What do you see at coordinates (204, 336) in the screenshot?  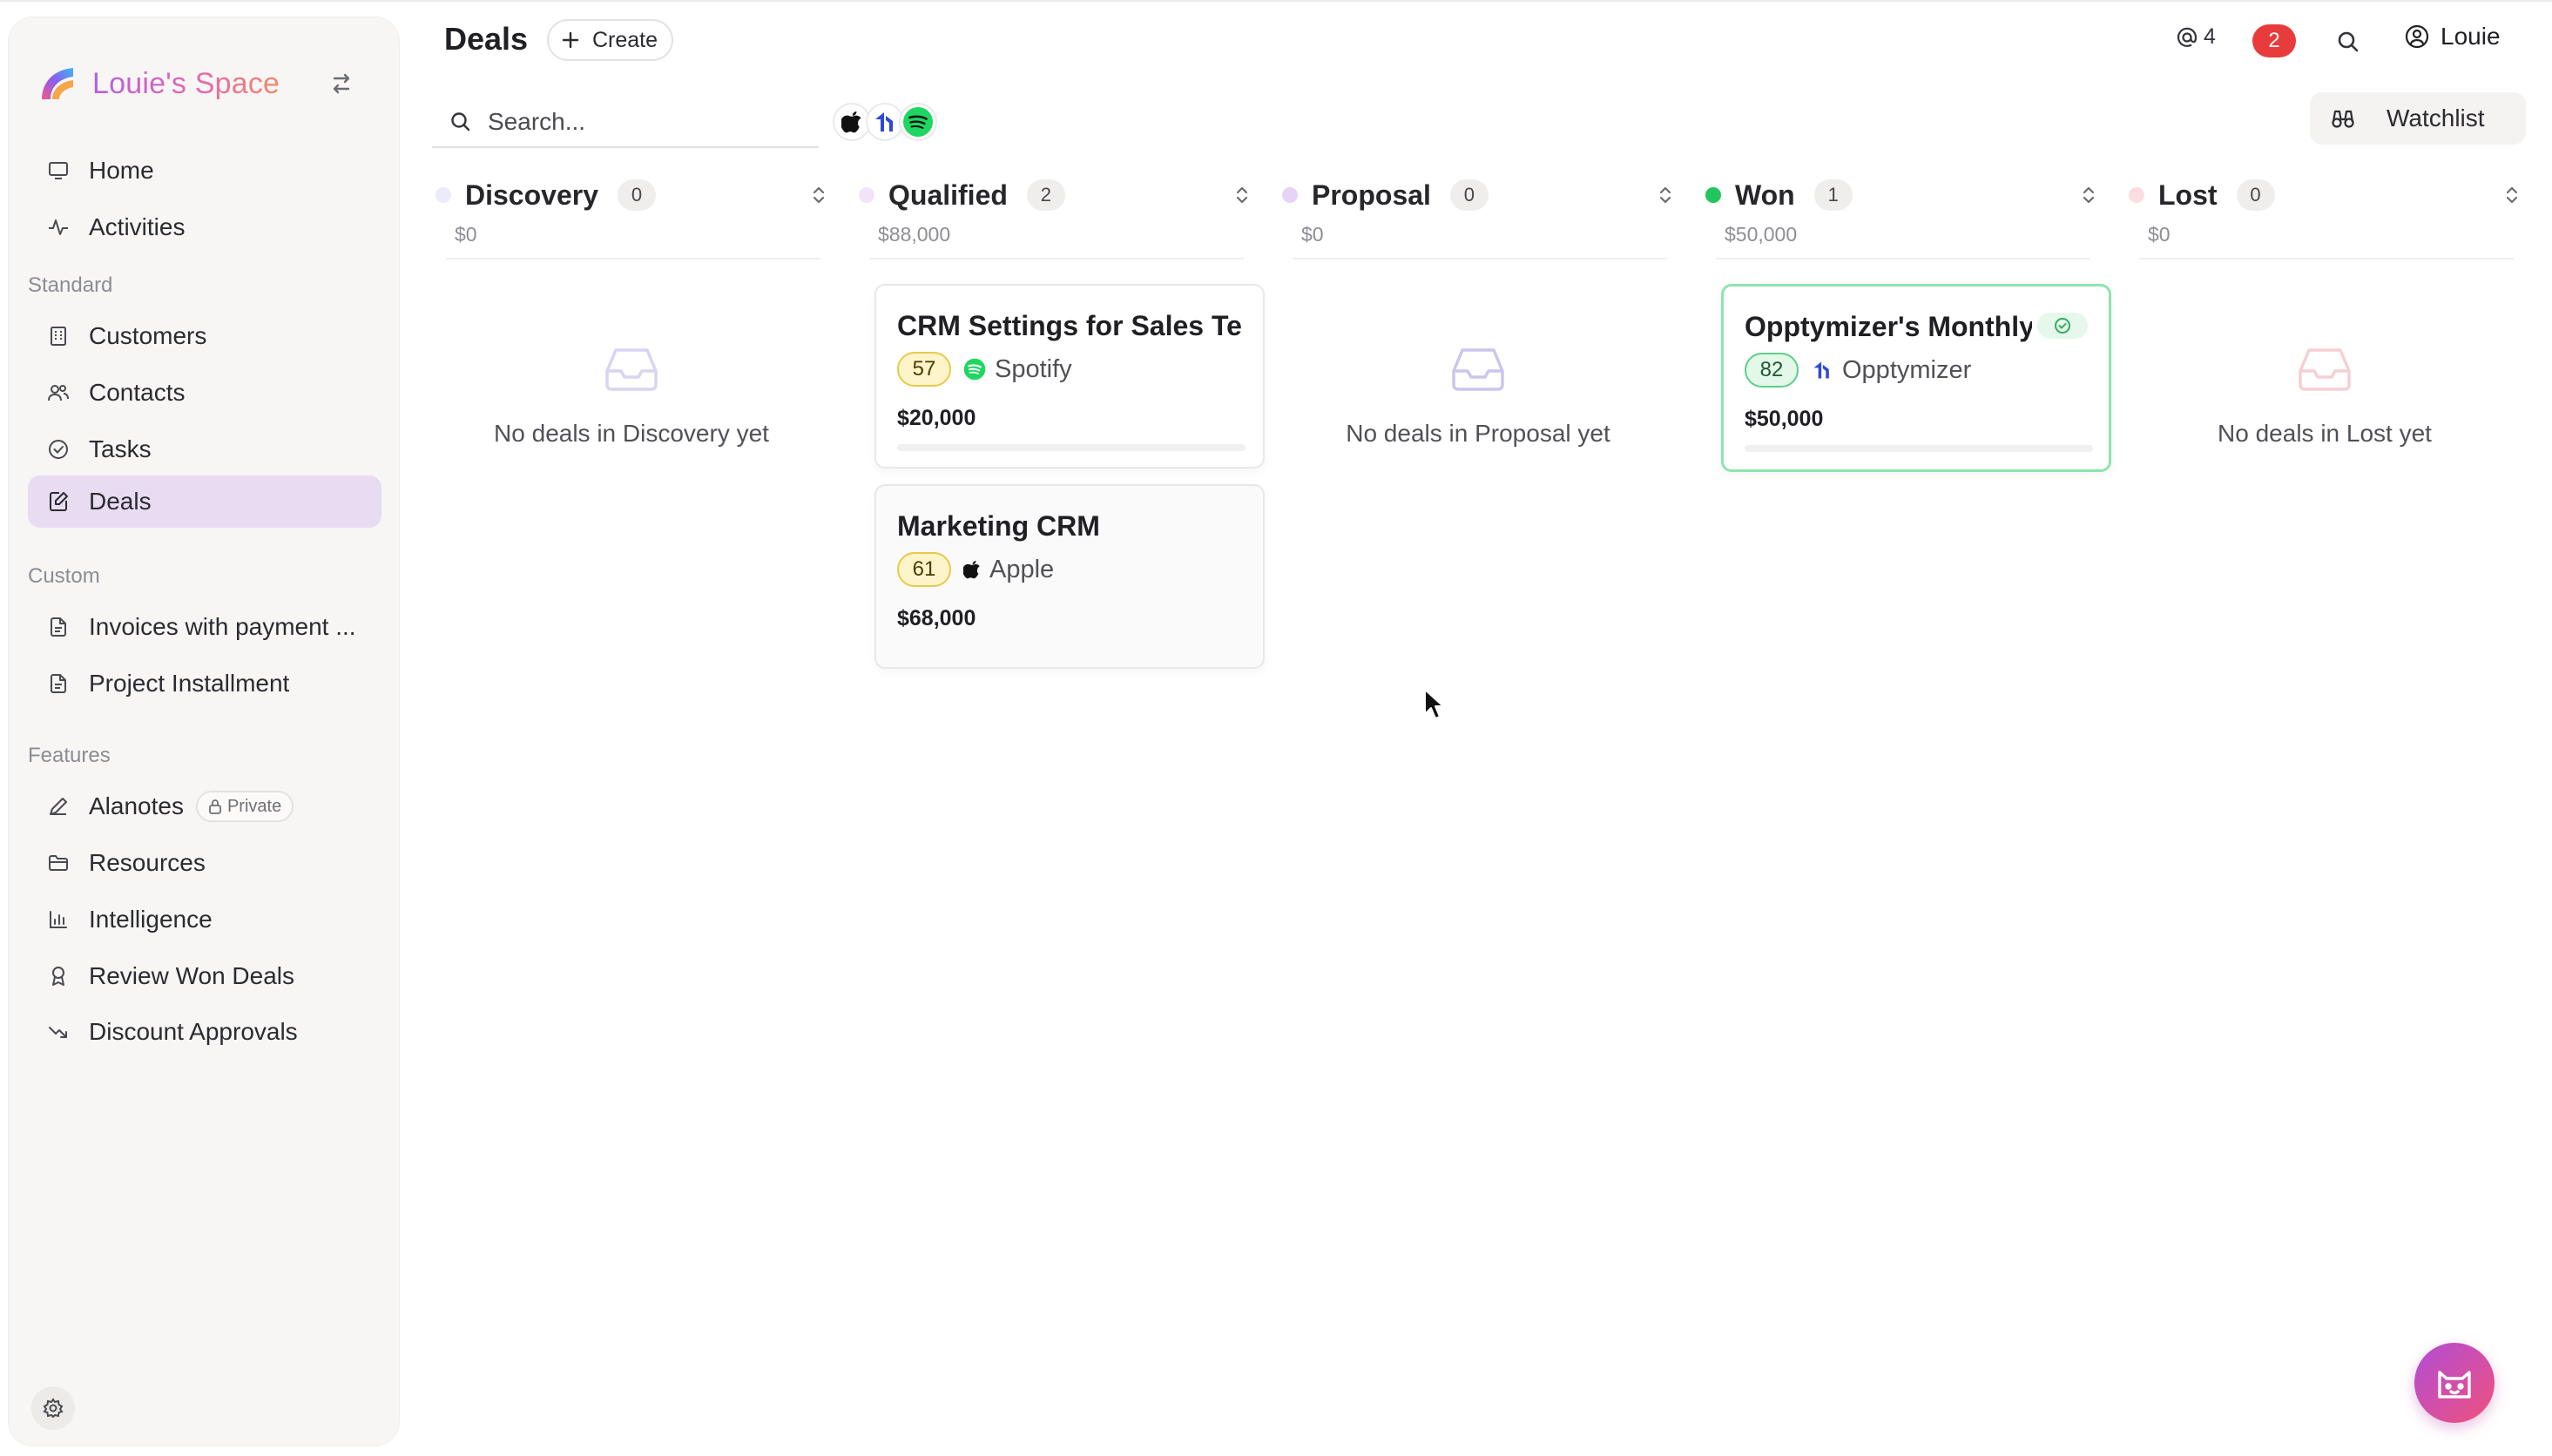 I see `sidebar-item-customers: Customers` at bounding box center [204, 336].